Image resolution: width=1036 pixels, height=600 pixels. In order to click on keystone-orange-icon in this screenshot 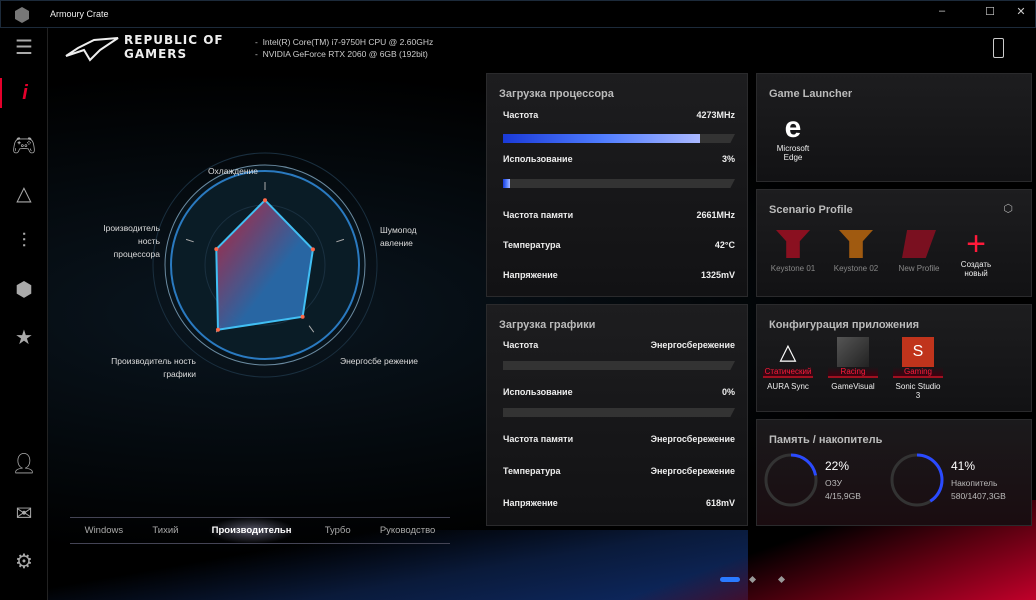, I will do `click(856, 244)`.